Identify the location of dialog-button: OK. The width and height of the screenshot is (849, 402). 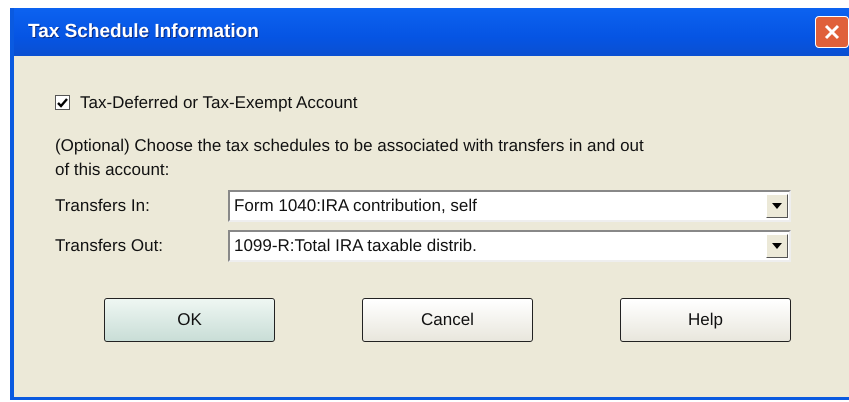
(189, 320).